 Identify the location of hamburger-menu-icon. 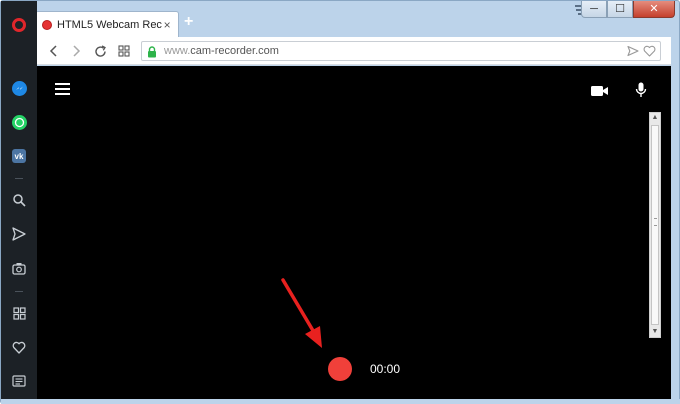
(62, 89).